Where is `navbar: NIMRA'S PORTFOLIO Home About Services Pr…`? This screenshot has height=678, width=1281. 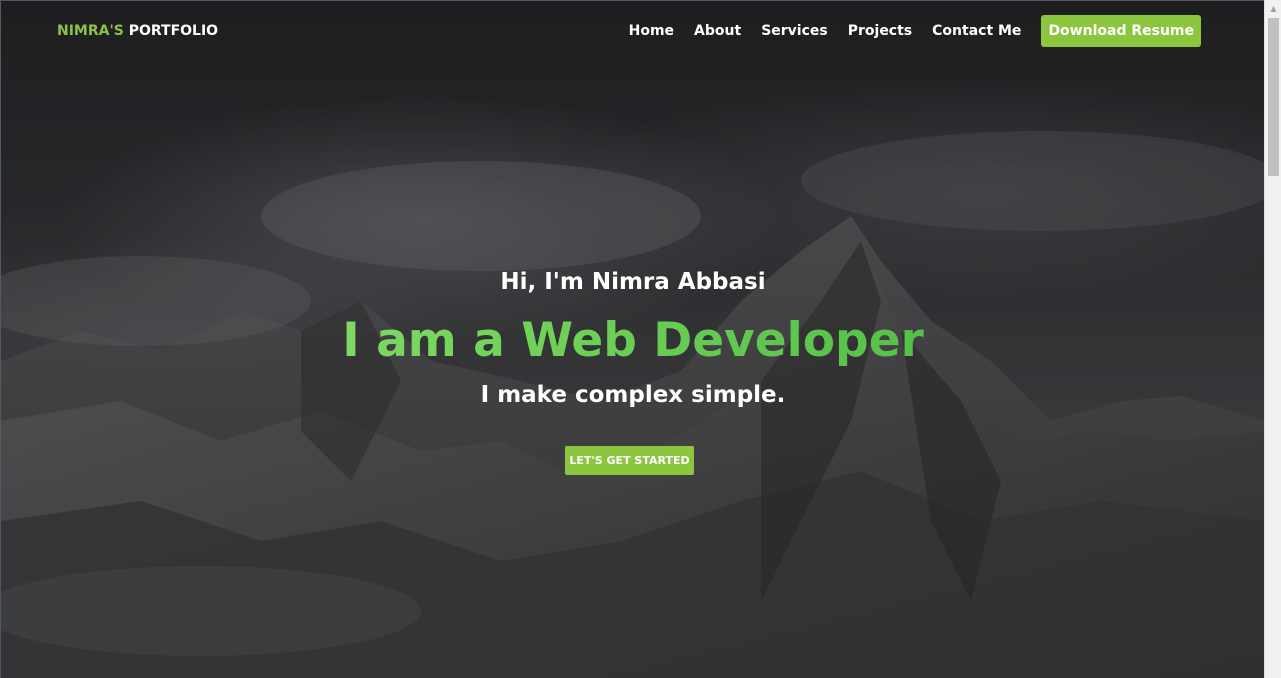
navbar: NIMRA'S PORTFOLIO Home About Services Pr… is located at coordinates (632, 32).